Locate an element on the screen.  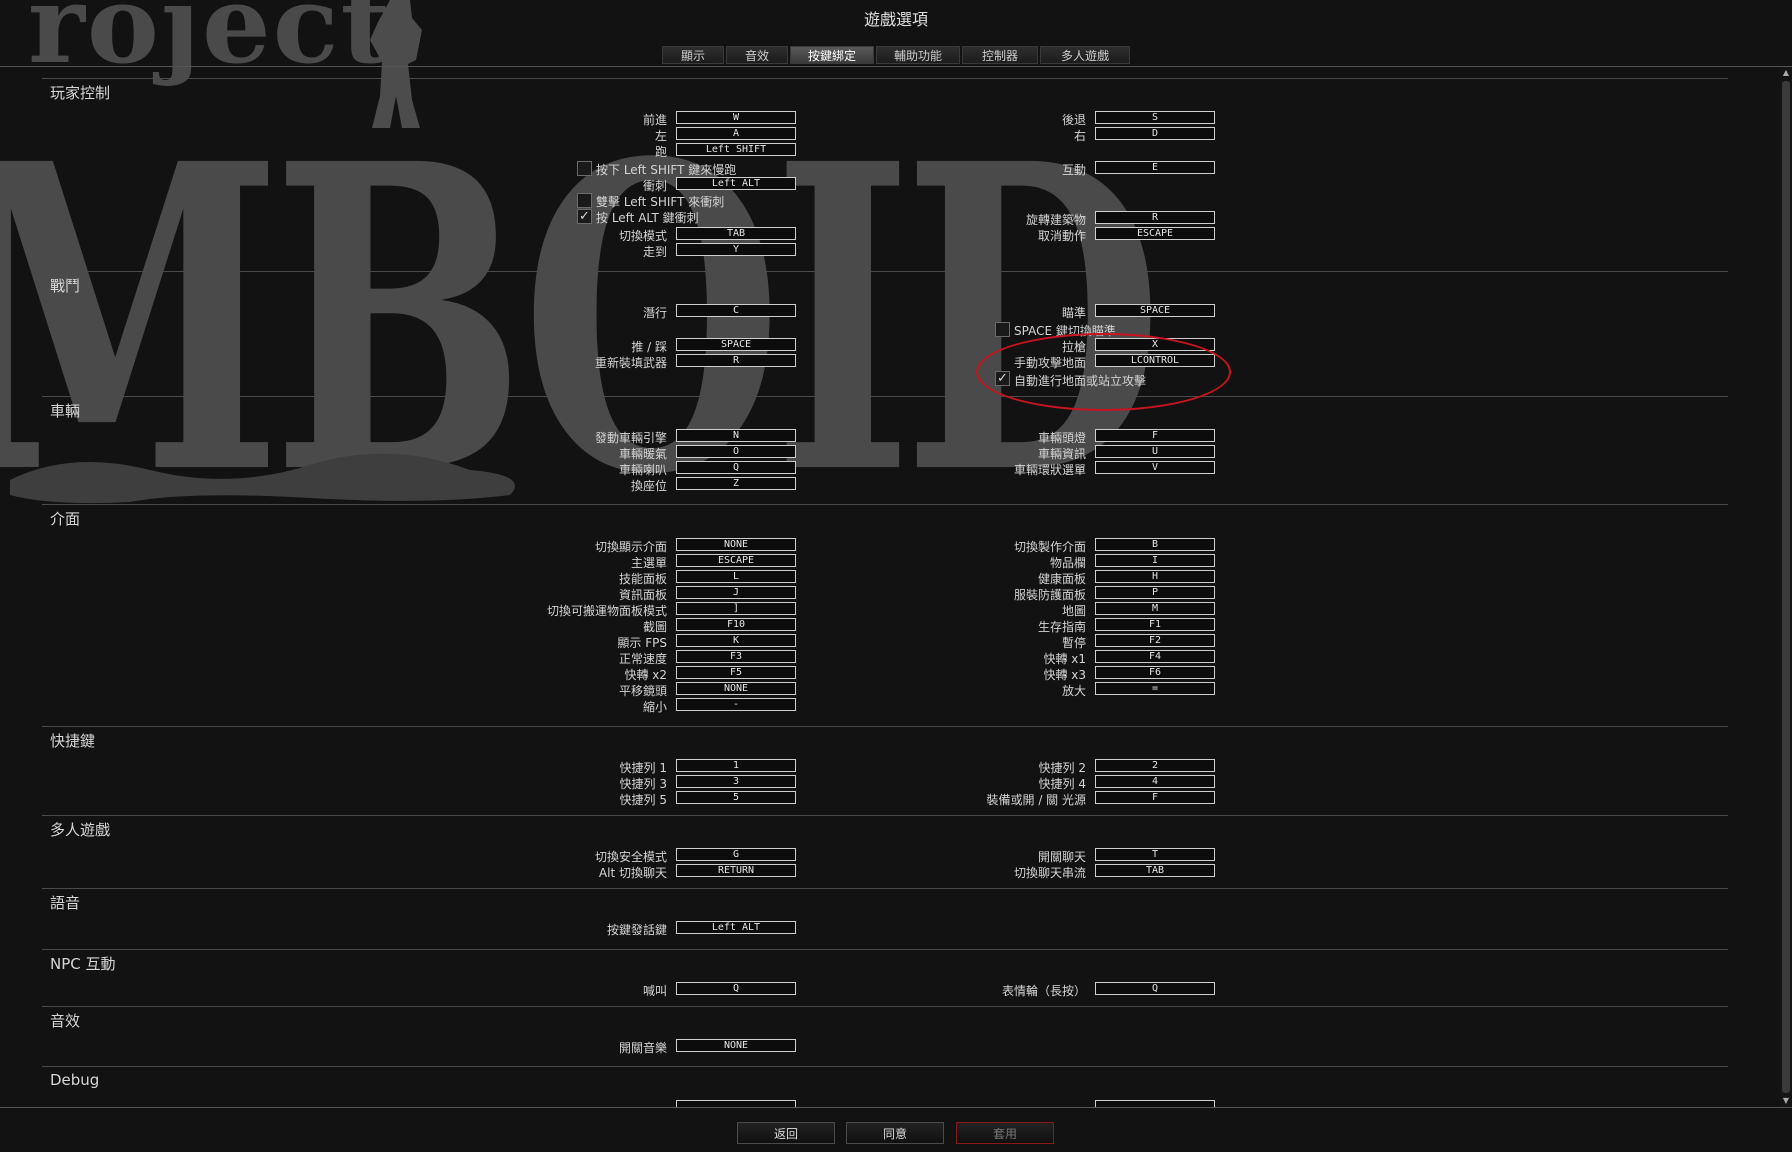
label-backward: 後退 is located at coordinates (1073, 120).